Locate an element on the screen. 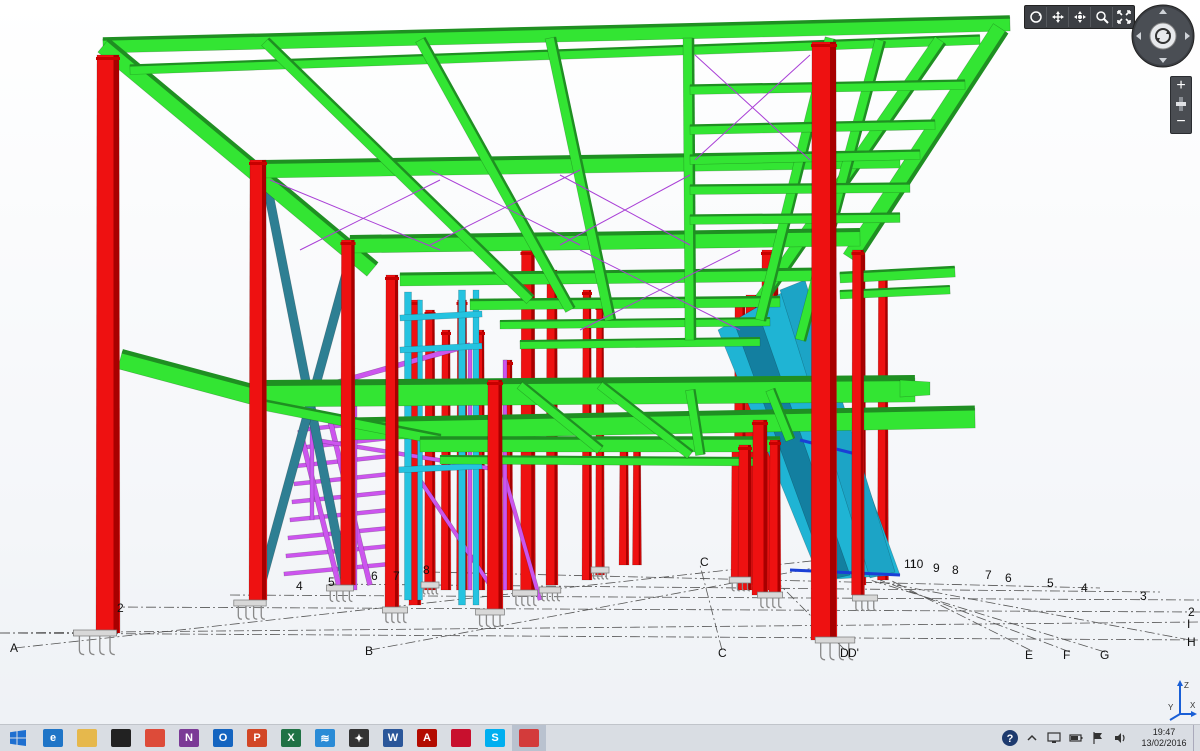  clock: 19:47 13/02/2016 is located at coordinates (1164, 738).